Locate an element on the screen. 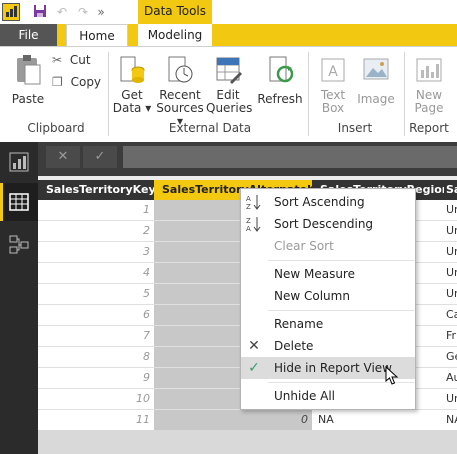 The height and width of the screenshot is (454, 457). text-box-label-2: Box is located at coordinates (333, 108).